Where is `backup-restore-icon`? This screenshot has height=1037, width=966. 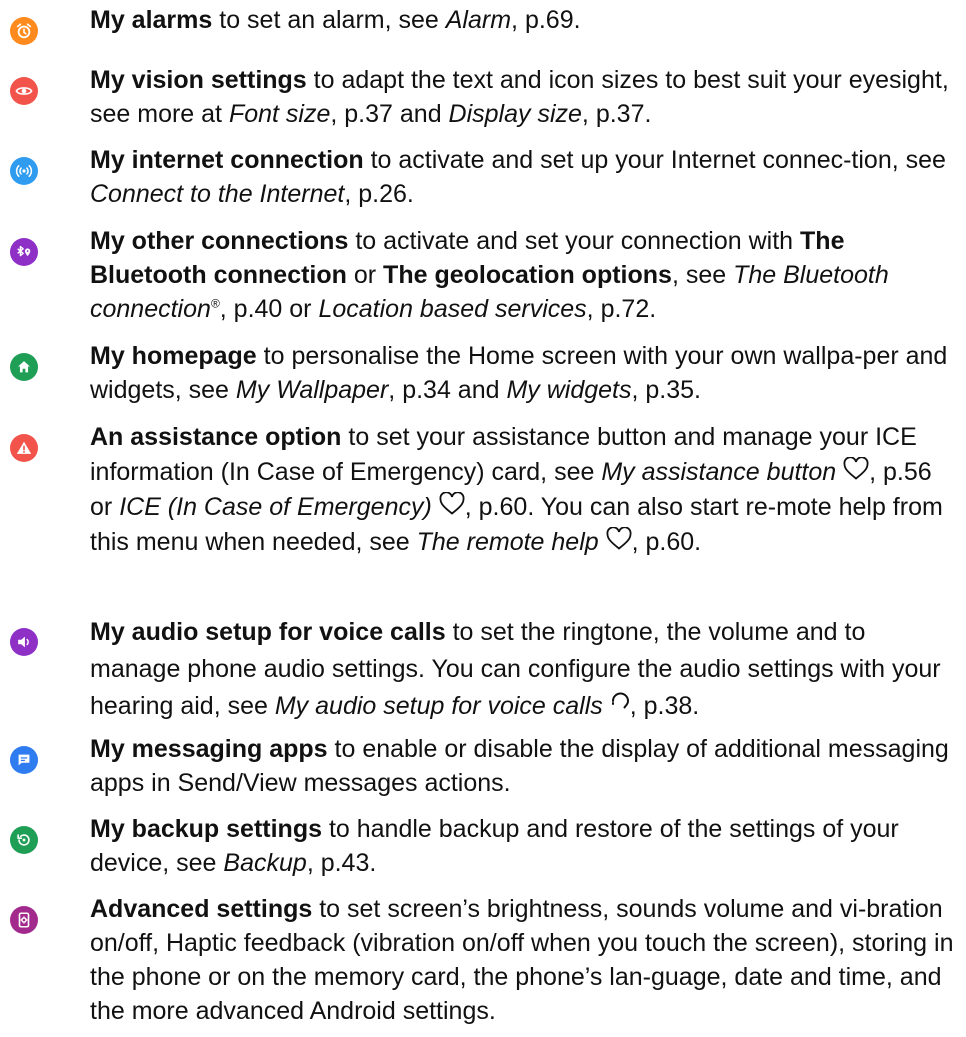 backup-restore-icon is located at coordinates (24, 840).